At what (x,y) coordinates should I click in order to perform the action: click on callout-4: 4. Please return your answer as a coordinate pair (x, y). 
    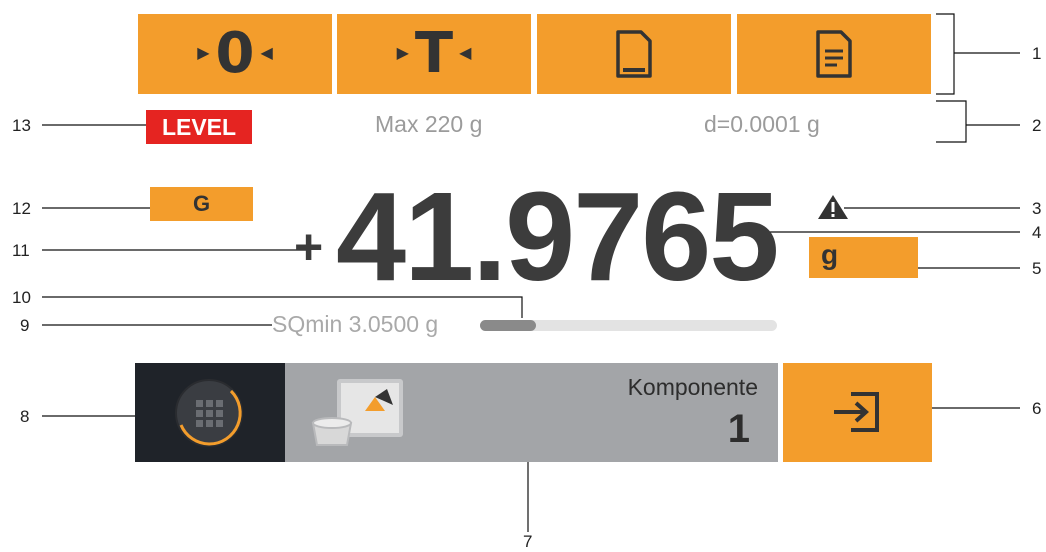
    Looking at the image, I should click on (1037, 232).